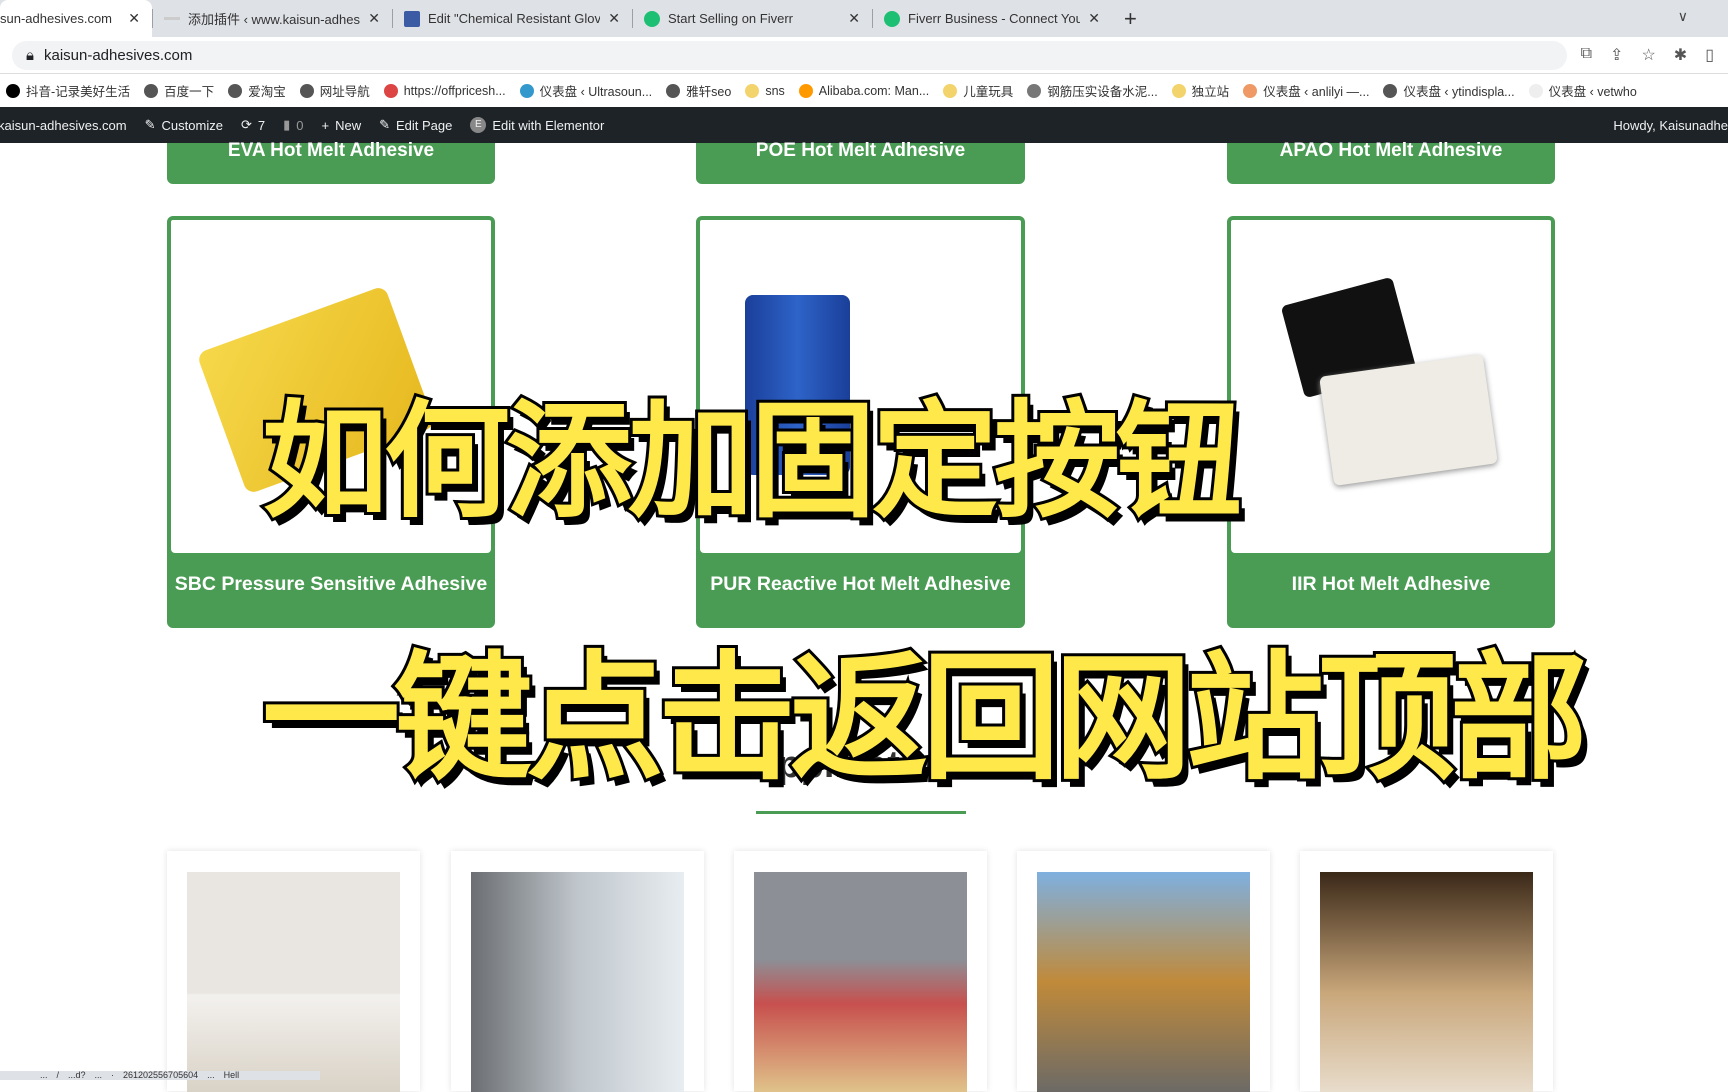  What do you see at coordinates (68, 90) in the screenshot?
I see `bookmark-item: 抖音-记录美好生活` at bounding box center [68, 90].